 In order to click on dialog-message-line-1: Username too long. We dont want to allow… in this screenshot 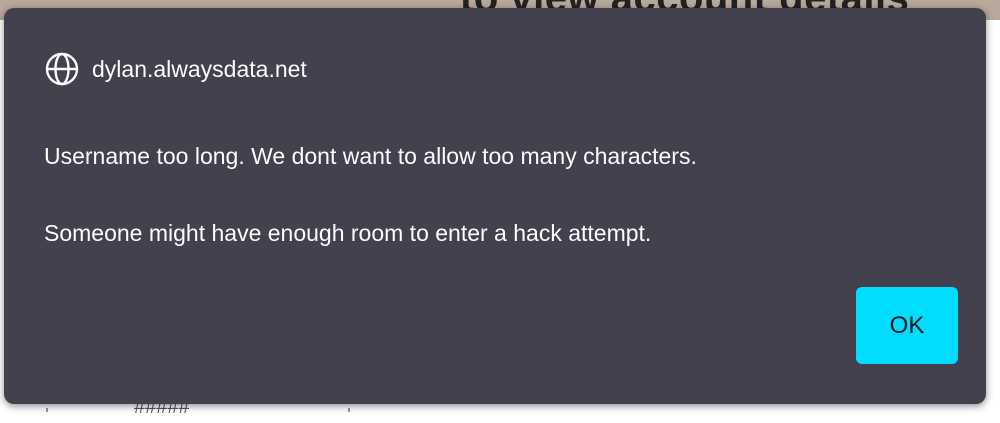, I will do `click(370, 156)`.